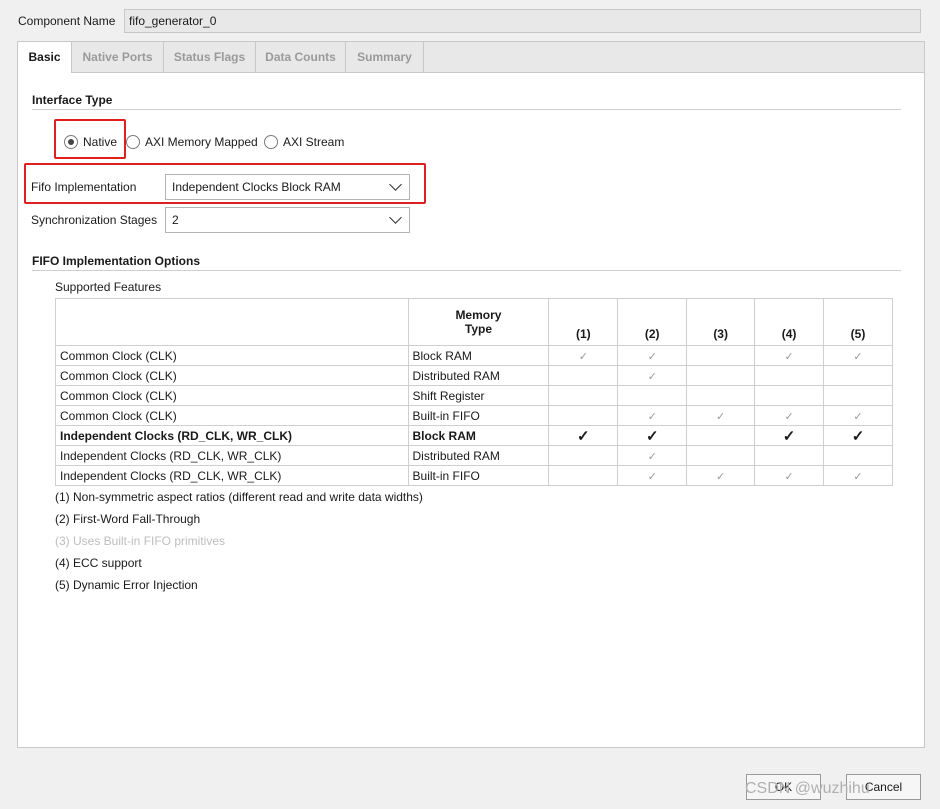 Image resolution: width=940 pixels, height=809 pixels. Describe the element at coordinates (652, 322) in the screenshot. I see `header-feature-2: (2)` at that location.